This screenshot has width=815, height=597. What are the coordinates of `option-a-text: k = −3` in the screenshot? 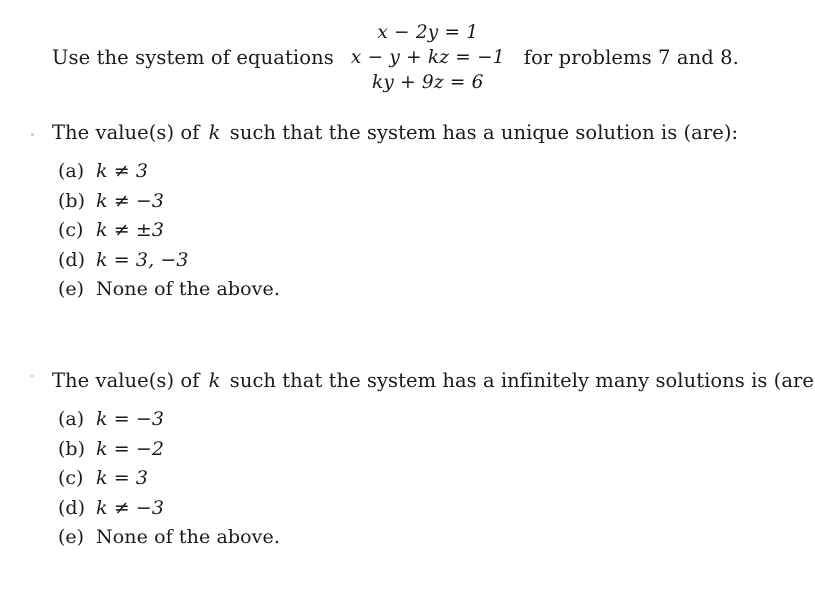 It's located at (130, 419).